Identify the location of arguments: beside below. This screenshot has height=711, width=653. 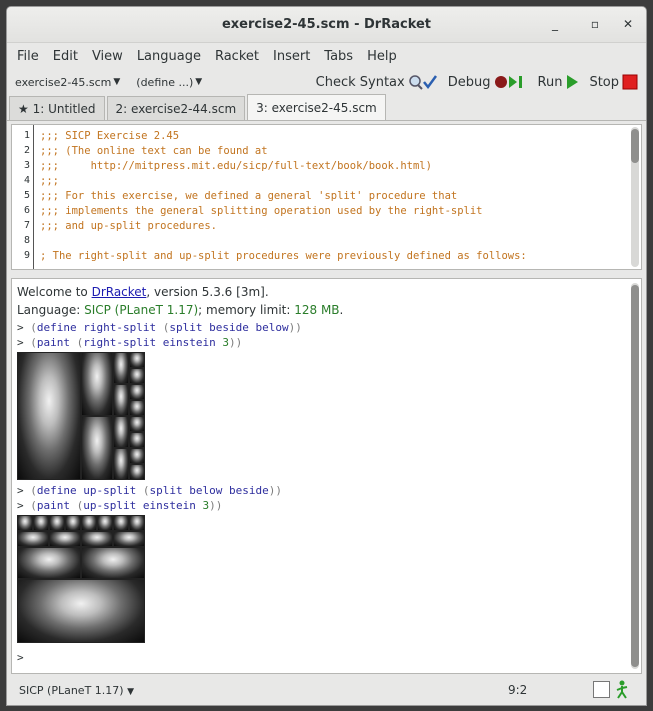
(245, 327).